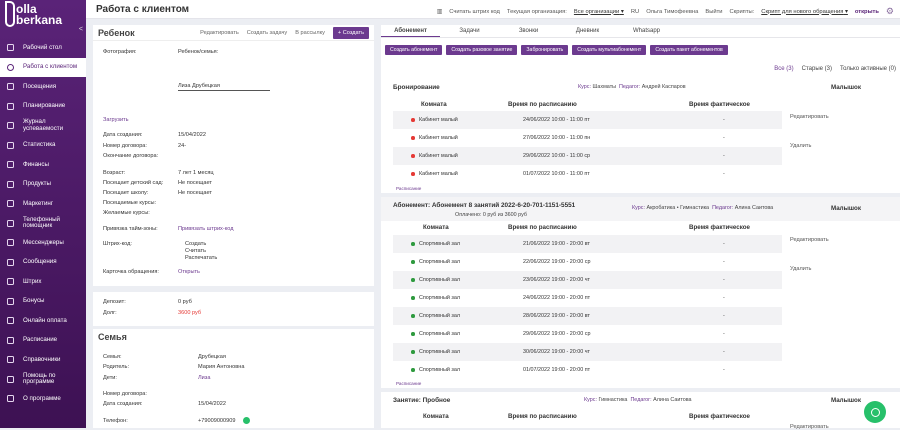  Describe the element at coordinates (116, 120) in the screenshot. I see `upload-photo-link: Загрузить` at that location.